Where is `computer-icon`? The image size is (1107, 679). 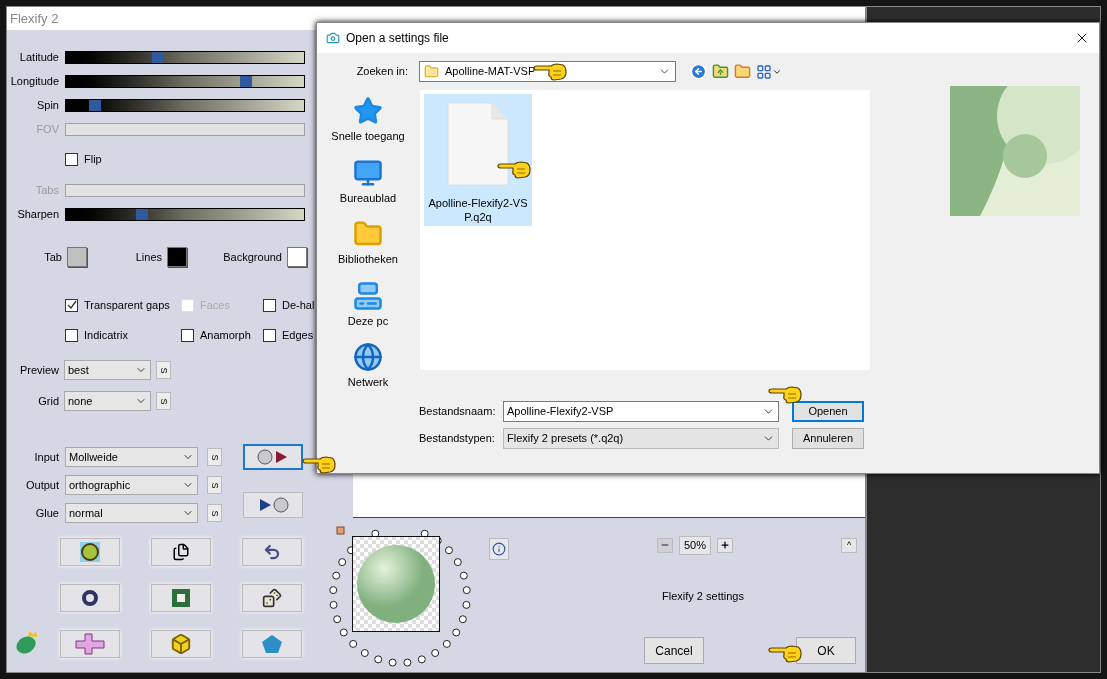 computer-icon is located at coordinates (368, 295).